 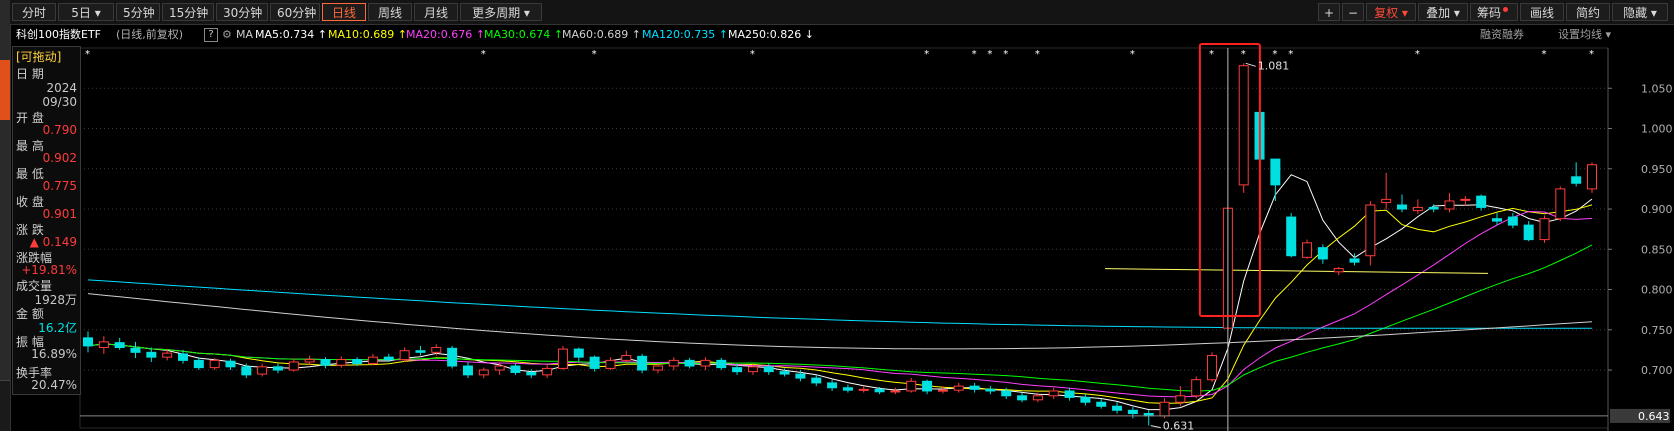 What do you see at coordinates (1179, 425) in the screenshot?
I see `min-price-label: 0.631` at bounding box center [1179, 425].